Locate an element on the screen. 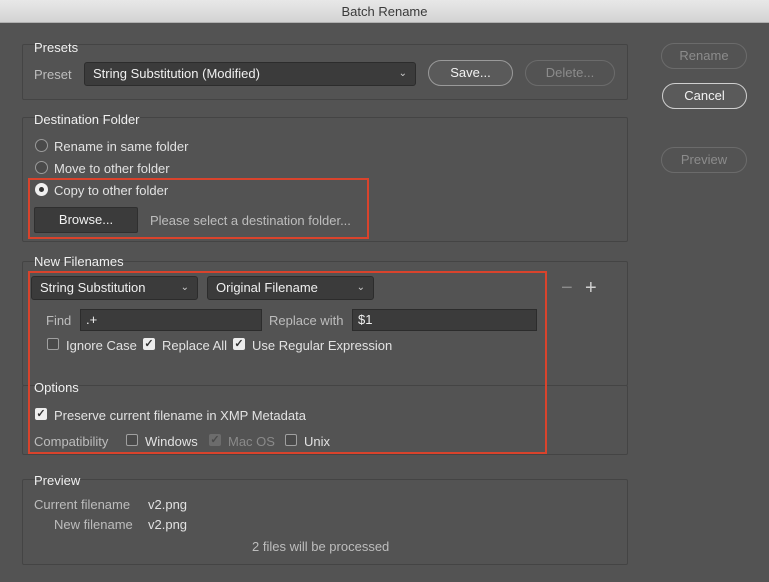 This screenshot has width=769, height=582. rename-same-folder-label: Rename in same folder is located at coordinates (121, 146).